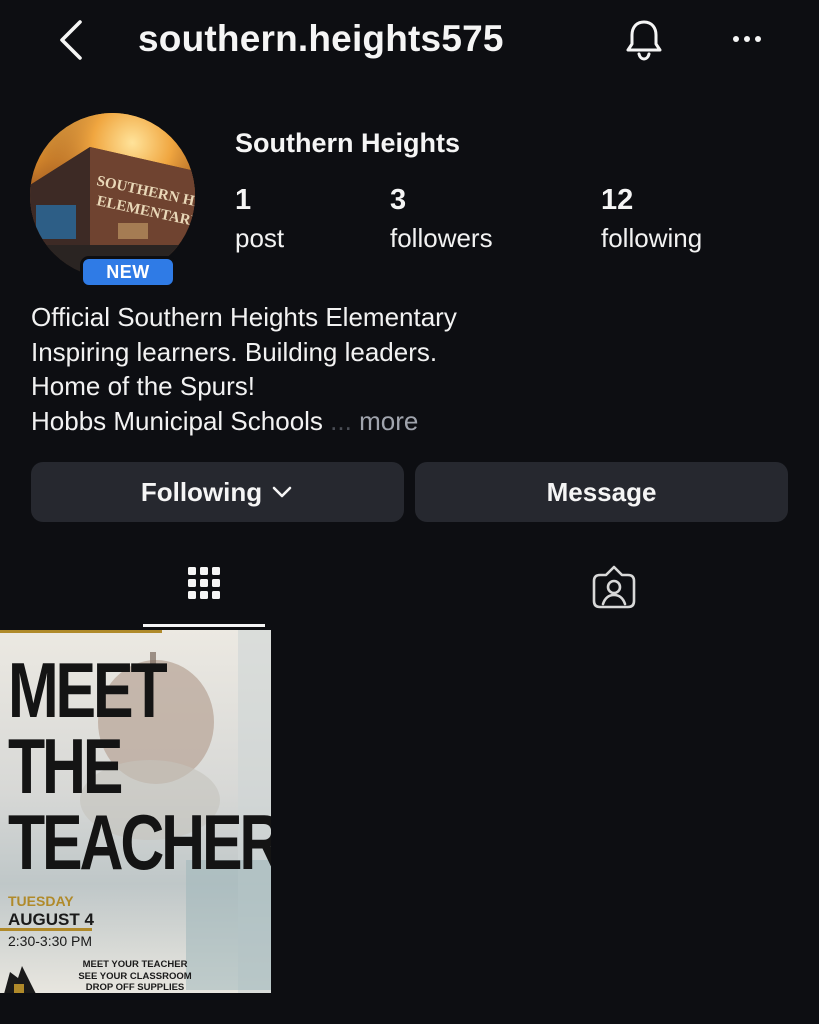 The height and width of the screenshot is (1024, 819). Describe the element at coordinates (260, 238) in the screenshot. I see `stat-posts-label: post` at that location.